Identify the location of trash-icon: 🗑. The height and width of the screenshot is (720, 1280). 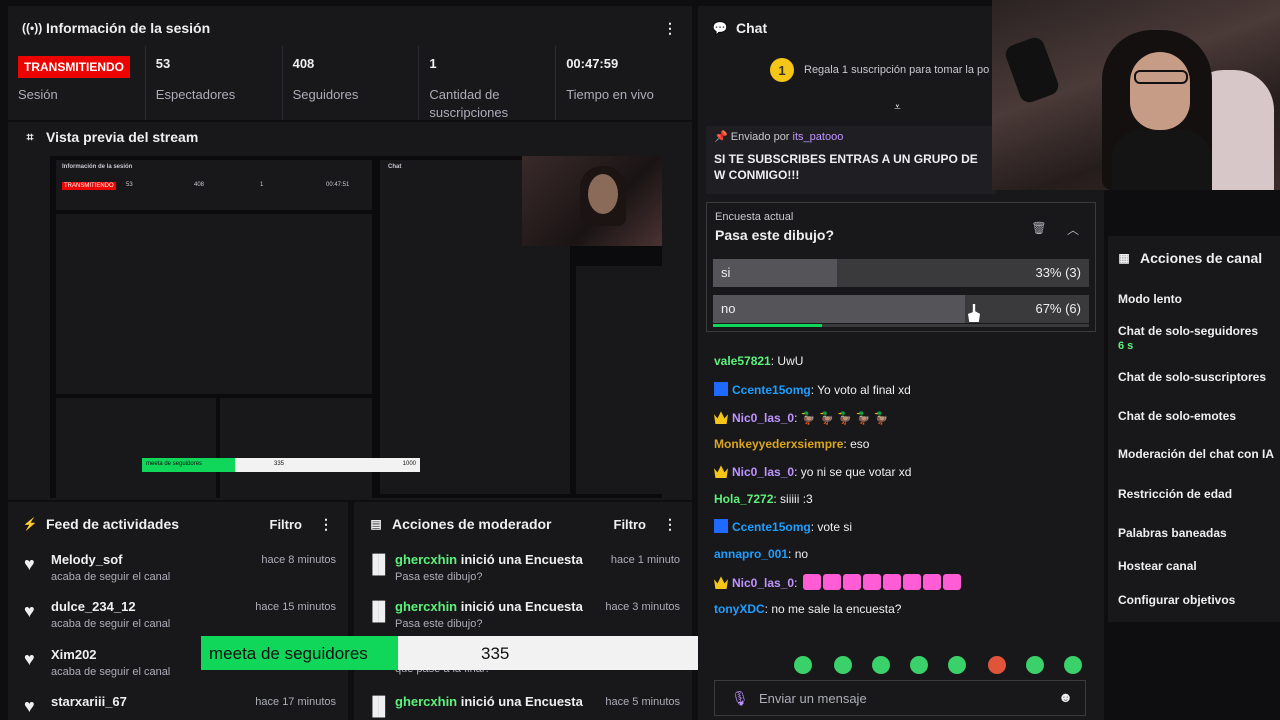
(1039, 232).